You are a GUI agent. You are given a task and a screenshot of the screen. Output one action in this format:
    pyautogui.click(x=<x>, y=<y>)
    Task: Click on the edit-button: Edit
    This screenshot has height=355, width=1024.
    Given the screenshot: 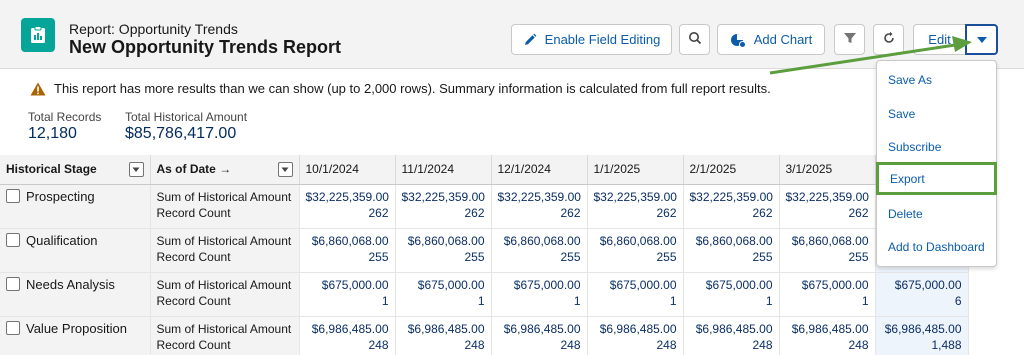 What is the action you would take?
    pyautogui.click(x=939, y=39)
    